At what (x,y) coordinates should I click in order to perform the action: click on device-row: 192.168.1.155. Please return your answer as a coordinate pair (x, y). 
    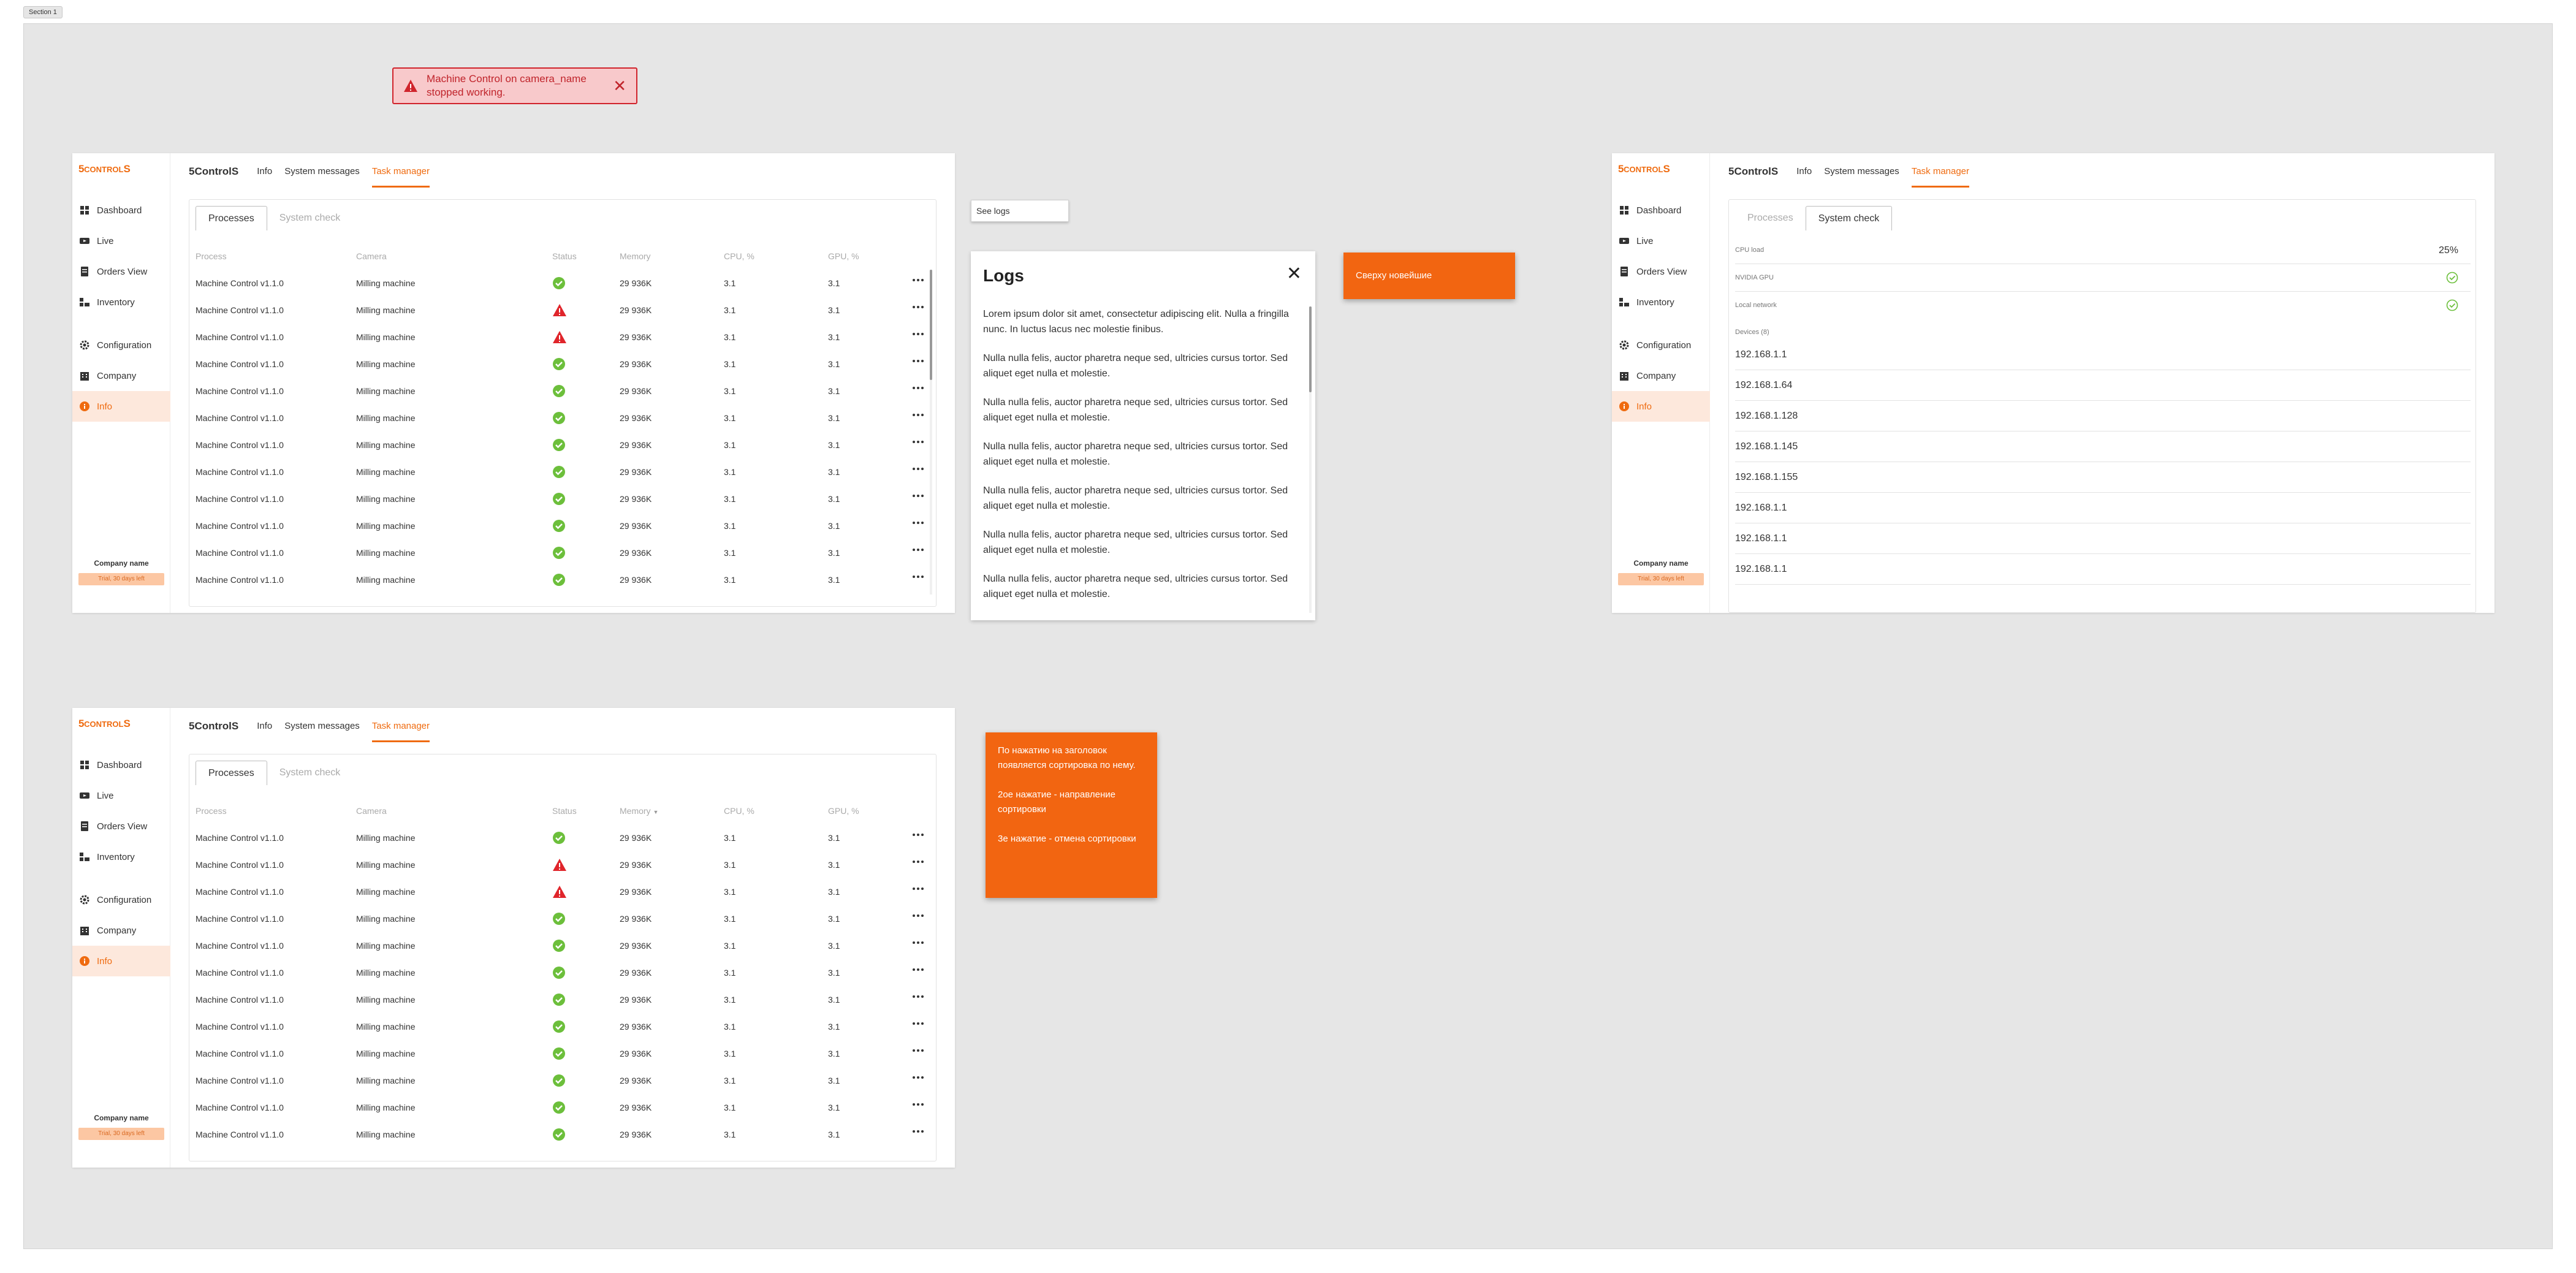
    Looking at the image, I should click on (2103, 477).